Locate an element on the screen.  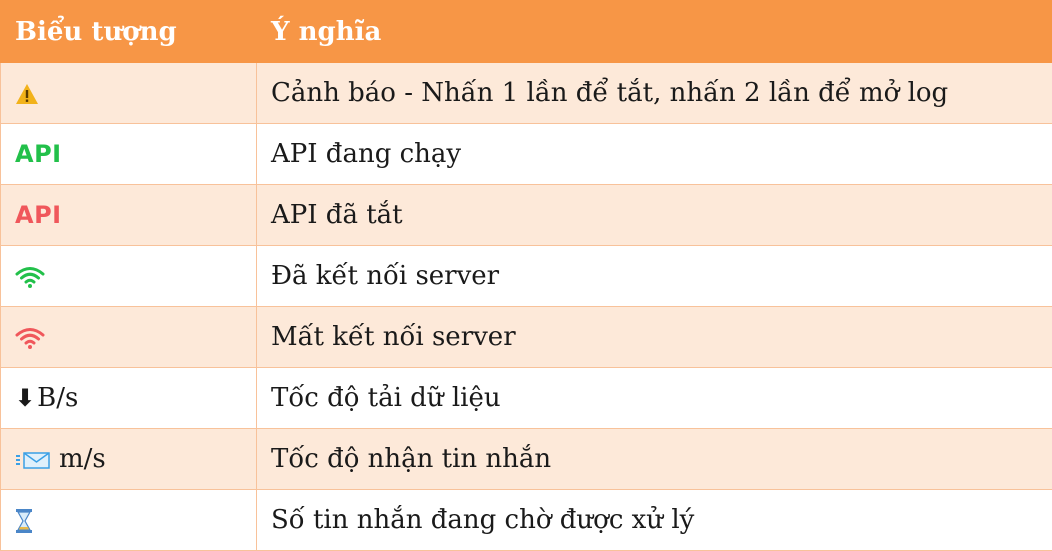
icon-cell: m/s is located at coordinates (129, 459).